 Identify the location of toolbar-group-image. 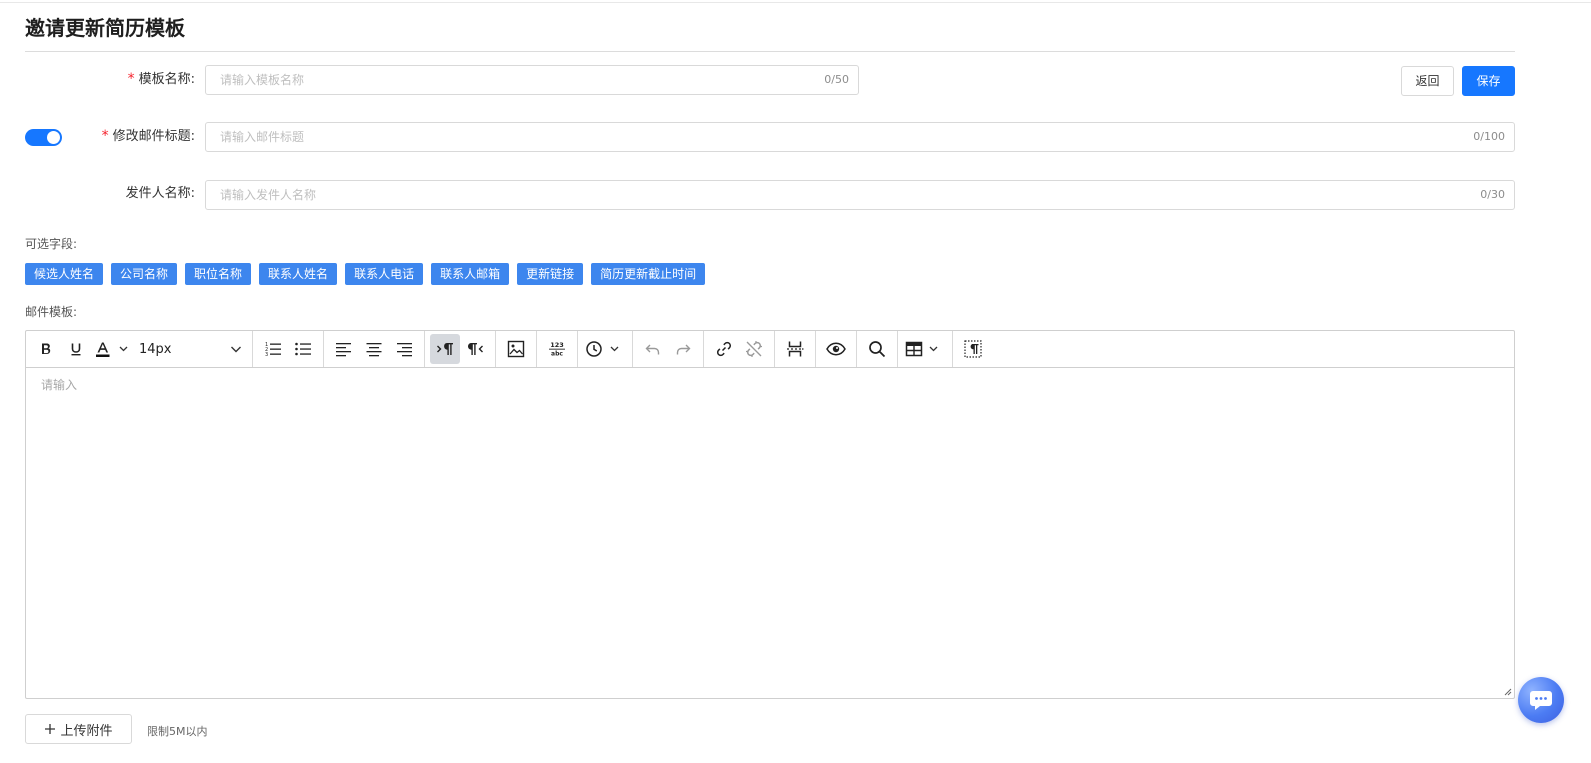
(516, 349).